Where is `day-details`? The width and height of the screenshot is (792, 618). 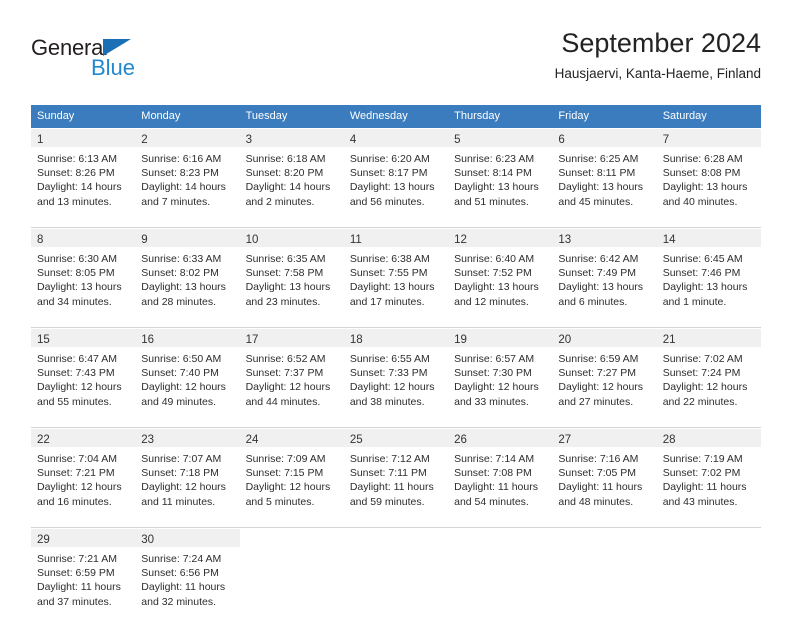 day-details is located at coordinates (604, 552).